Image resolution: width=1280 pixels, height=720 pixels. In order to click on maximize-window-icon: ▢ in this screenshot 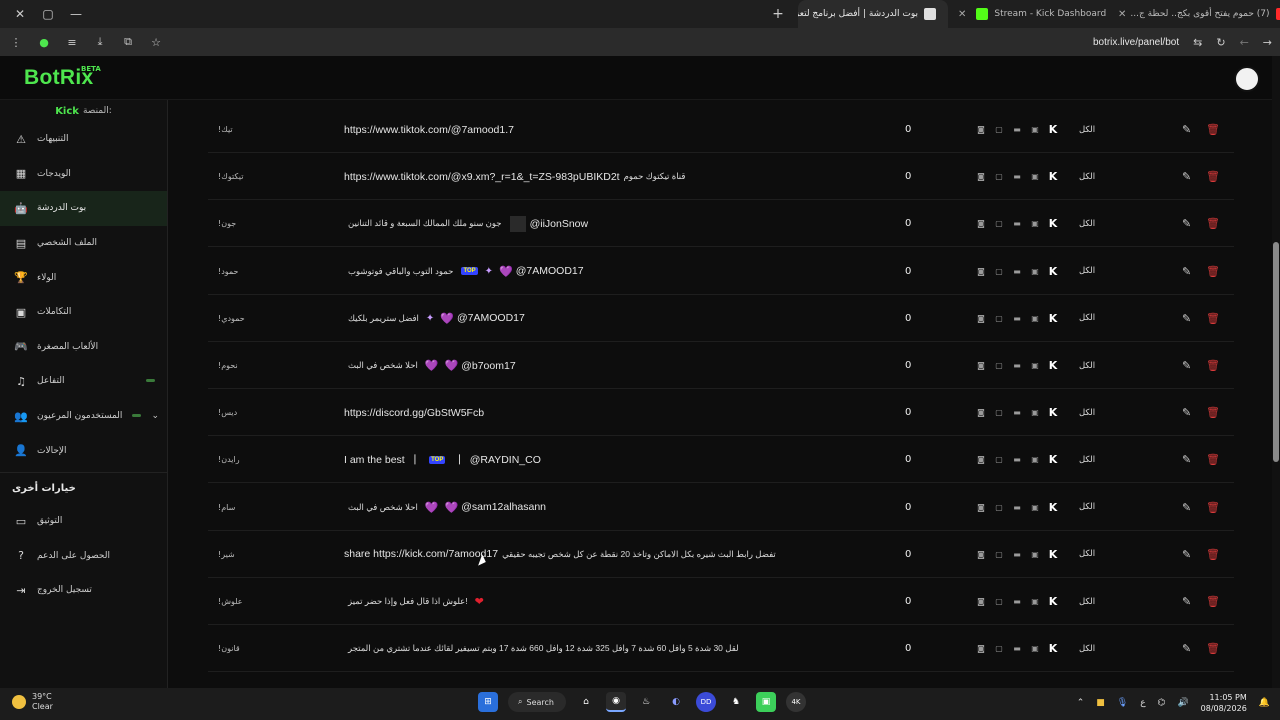, I will do `click(48, 14)`.